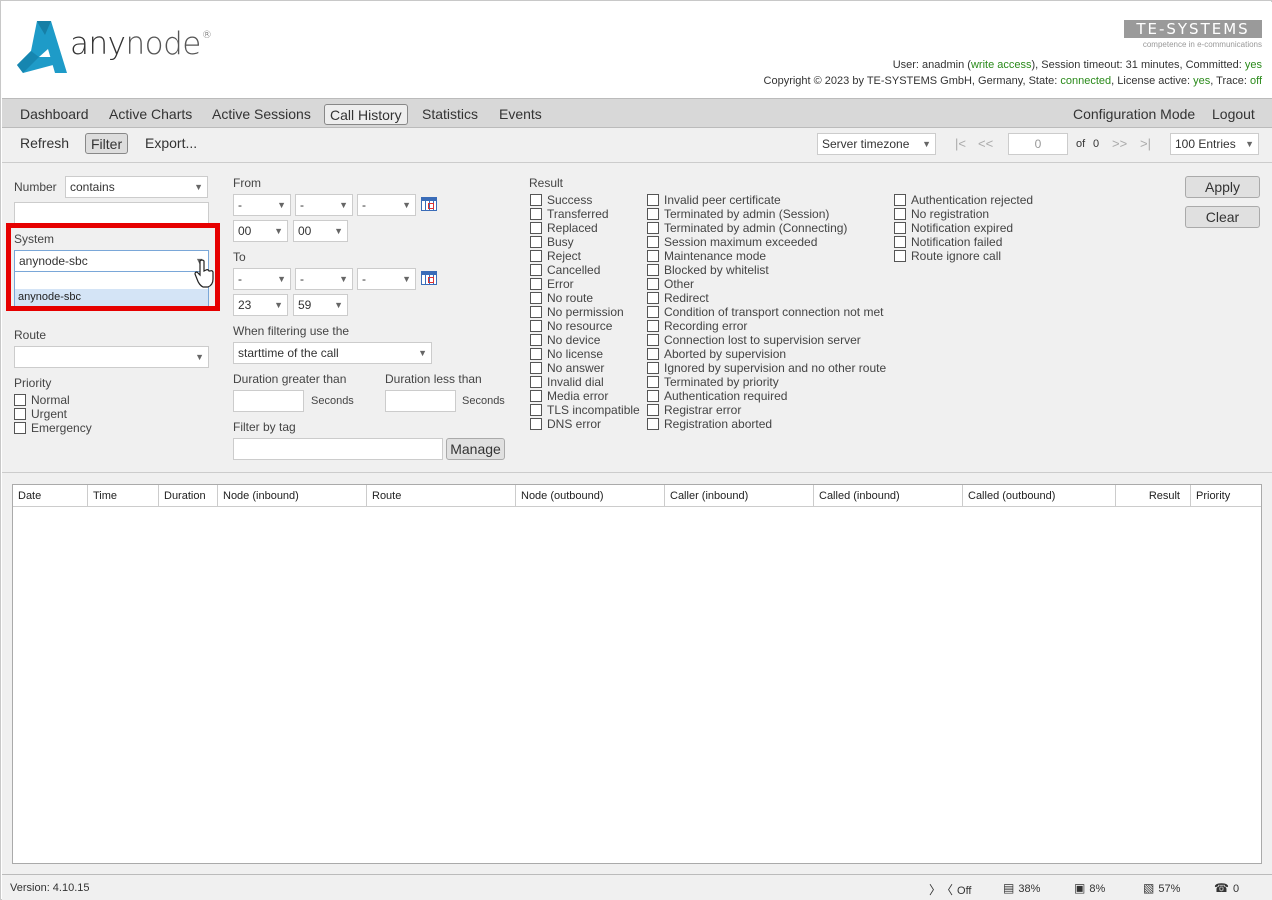 The width and height of the screenshot is (1272, 900). What do you see at coordinates (1134, 114) in the screenshot?
I see `configuration-mode-link: Configuration Mode` at bounding box center [1134, 114].